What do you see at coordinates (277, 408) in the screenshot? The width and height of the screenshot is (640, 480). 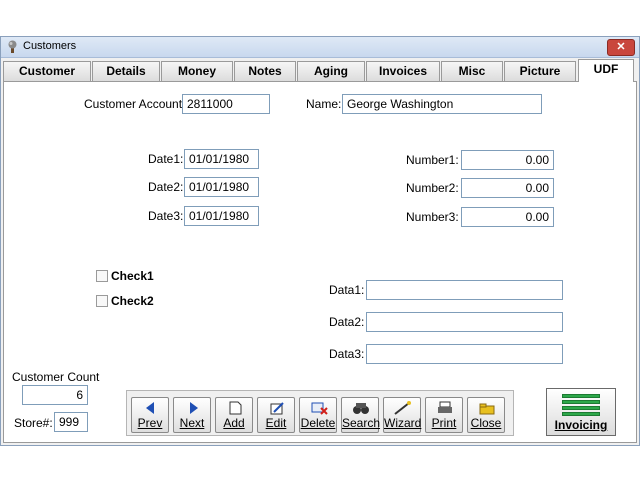 I see `edit-icon` at bounding box center [277, 408].